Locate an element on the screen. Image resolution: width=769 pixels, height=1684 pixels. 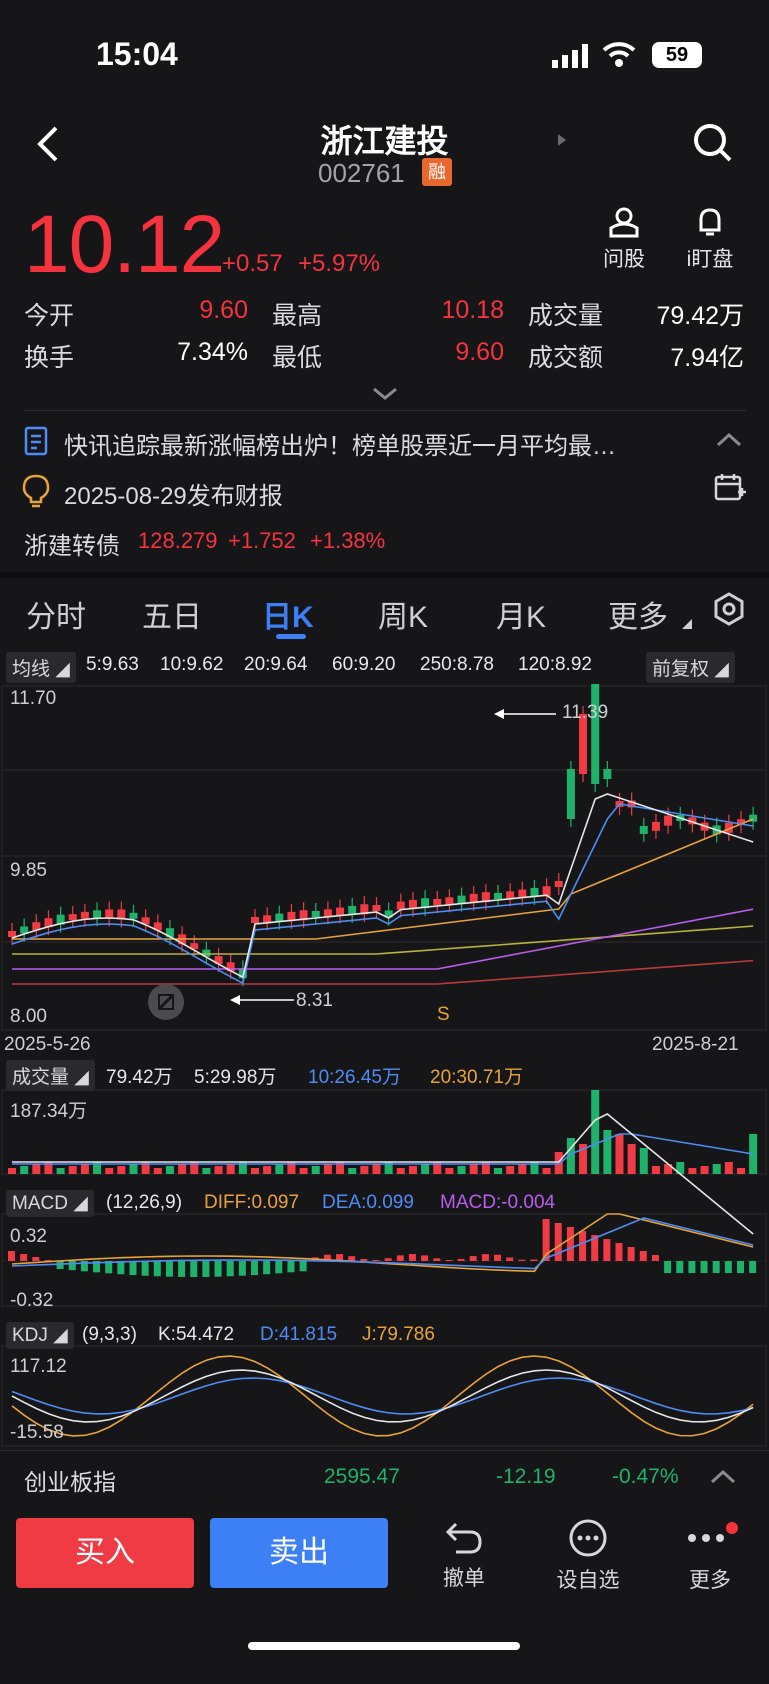
active-tab-indicator is located at coordinates (291, 636).